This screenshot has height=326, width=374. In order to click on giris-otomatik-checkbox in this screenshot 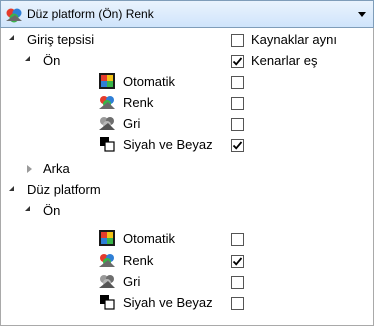, I will do `click(237, 82)`.